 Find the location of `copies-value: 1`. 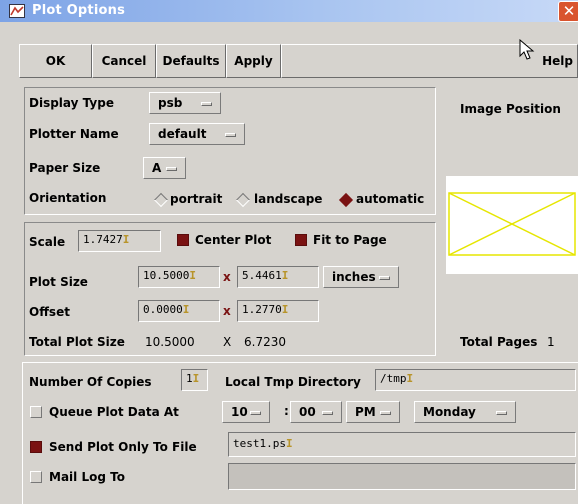

copies-value: 1 is located at coordinates (189, 378).